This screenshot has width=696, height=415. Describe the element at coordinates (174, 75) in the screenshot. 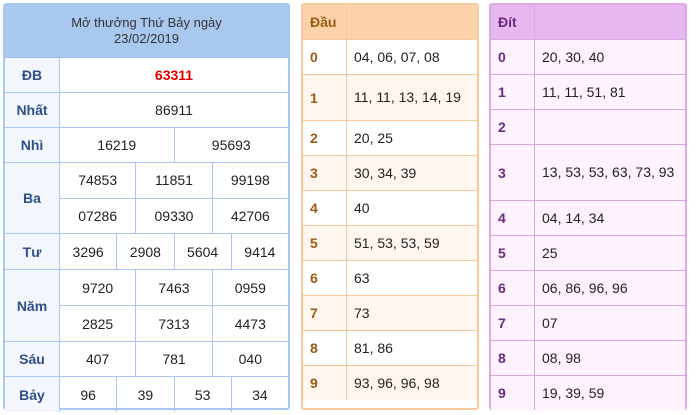

I see `special-prize-number: 63311` at that location.